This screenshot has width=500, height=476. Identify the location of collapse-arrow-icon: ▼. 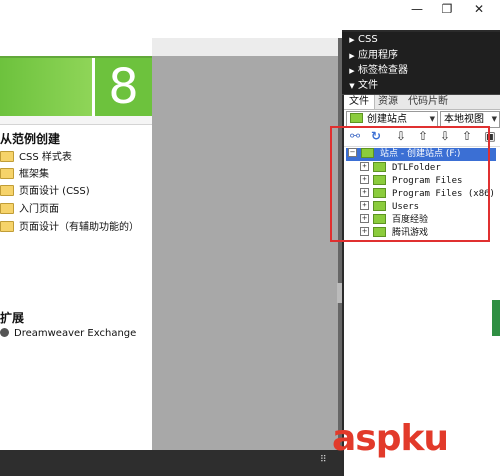
(352, 86).